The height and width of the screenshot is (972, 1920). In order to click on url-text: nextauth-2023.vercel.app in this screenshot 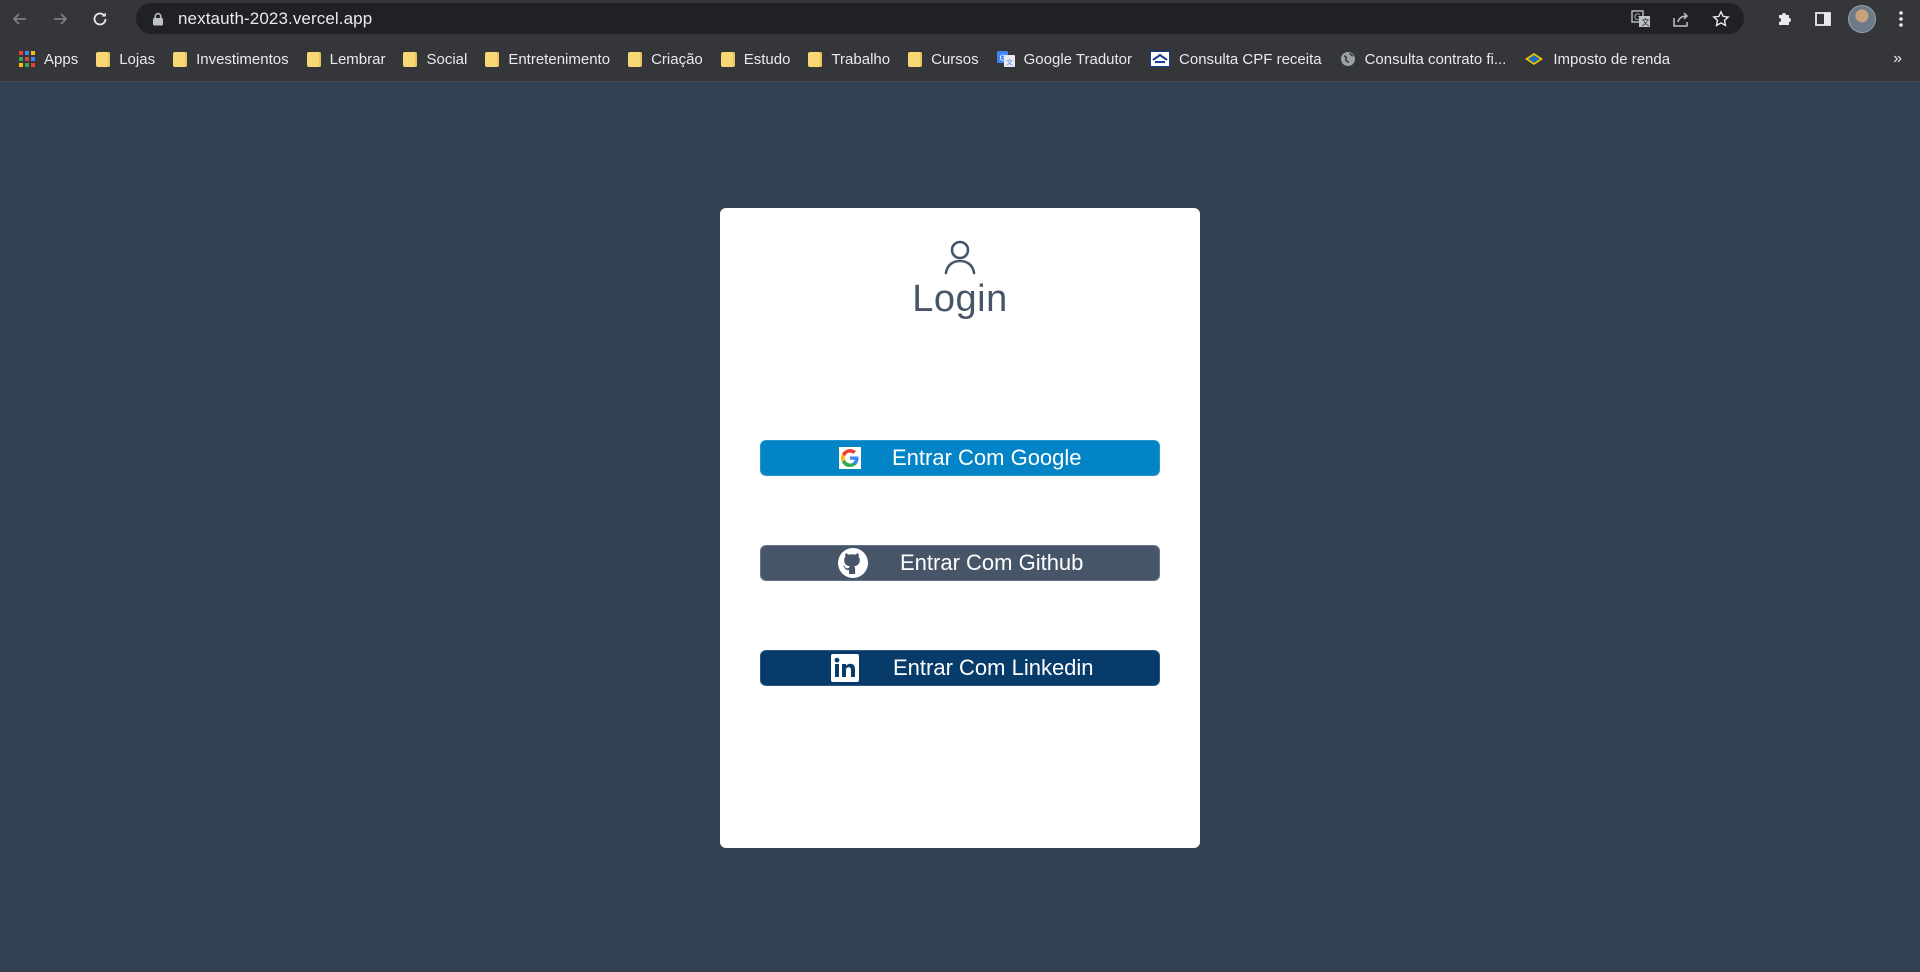, I will do `click(275, 18)`.